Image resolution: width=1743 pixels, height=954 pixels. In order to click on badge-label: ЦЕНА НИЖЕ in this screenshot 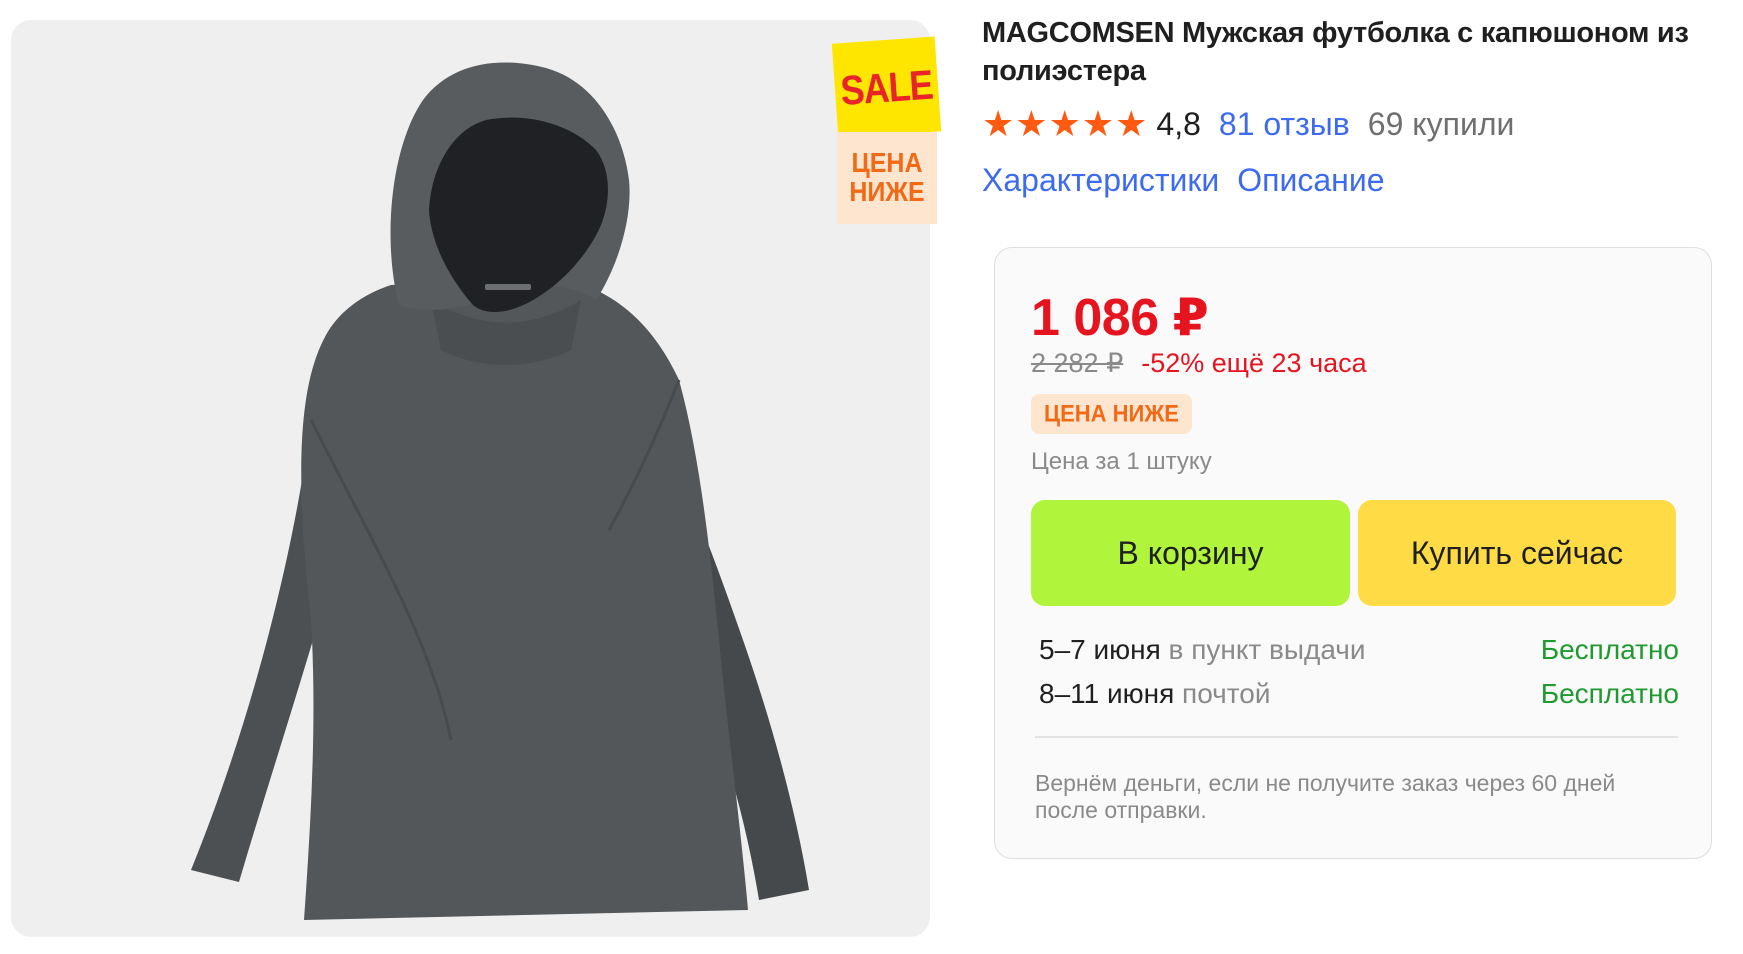, I will do `click(1111, 413)`.